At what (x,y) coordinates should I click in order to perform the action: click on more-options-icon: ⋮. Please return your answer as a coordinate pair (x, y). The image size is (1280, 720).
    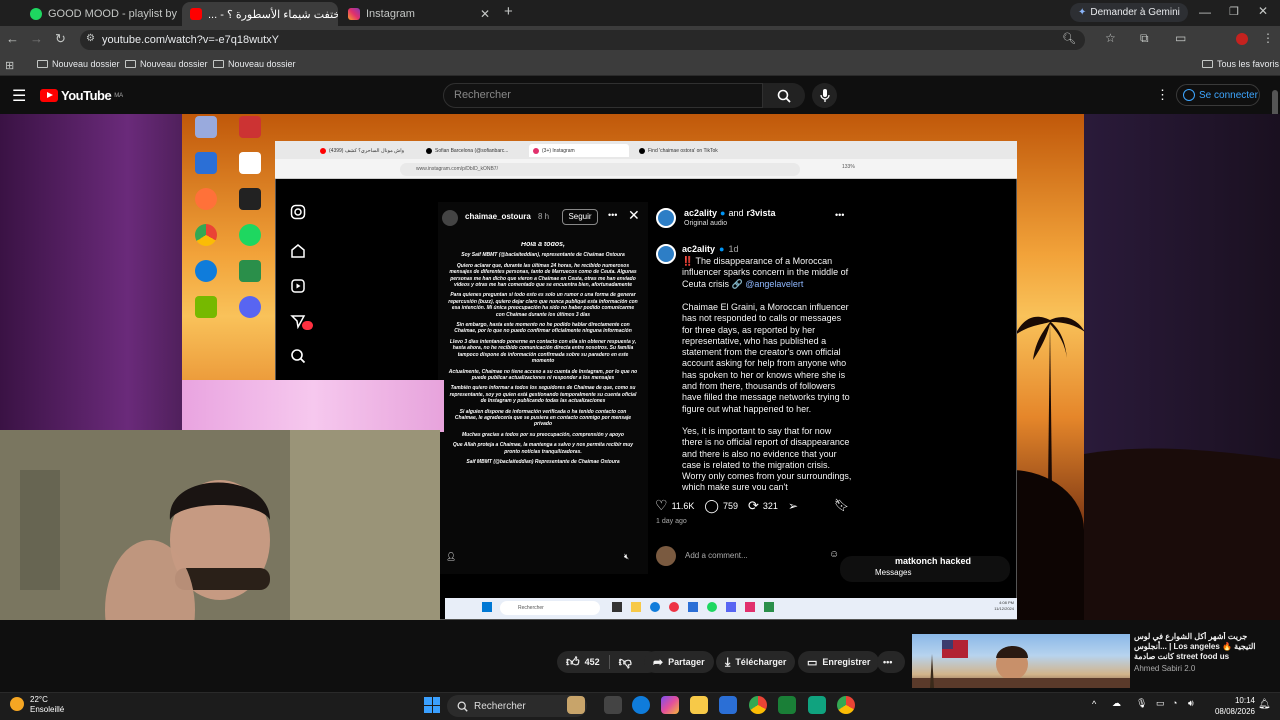
    Looking at the image, I should click on (1162, 95).